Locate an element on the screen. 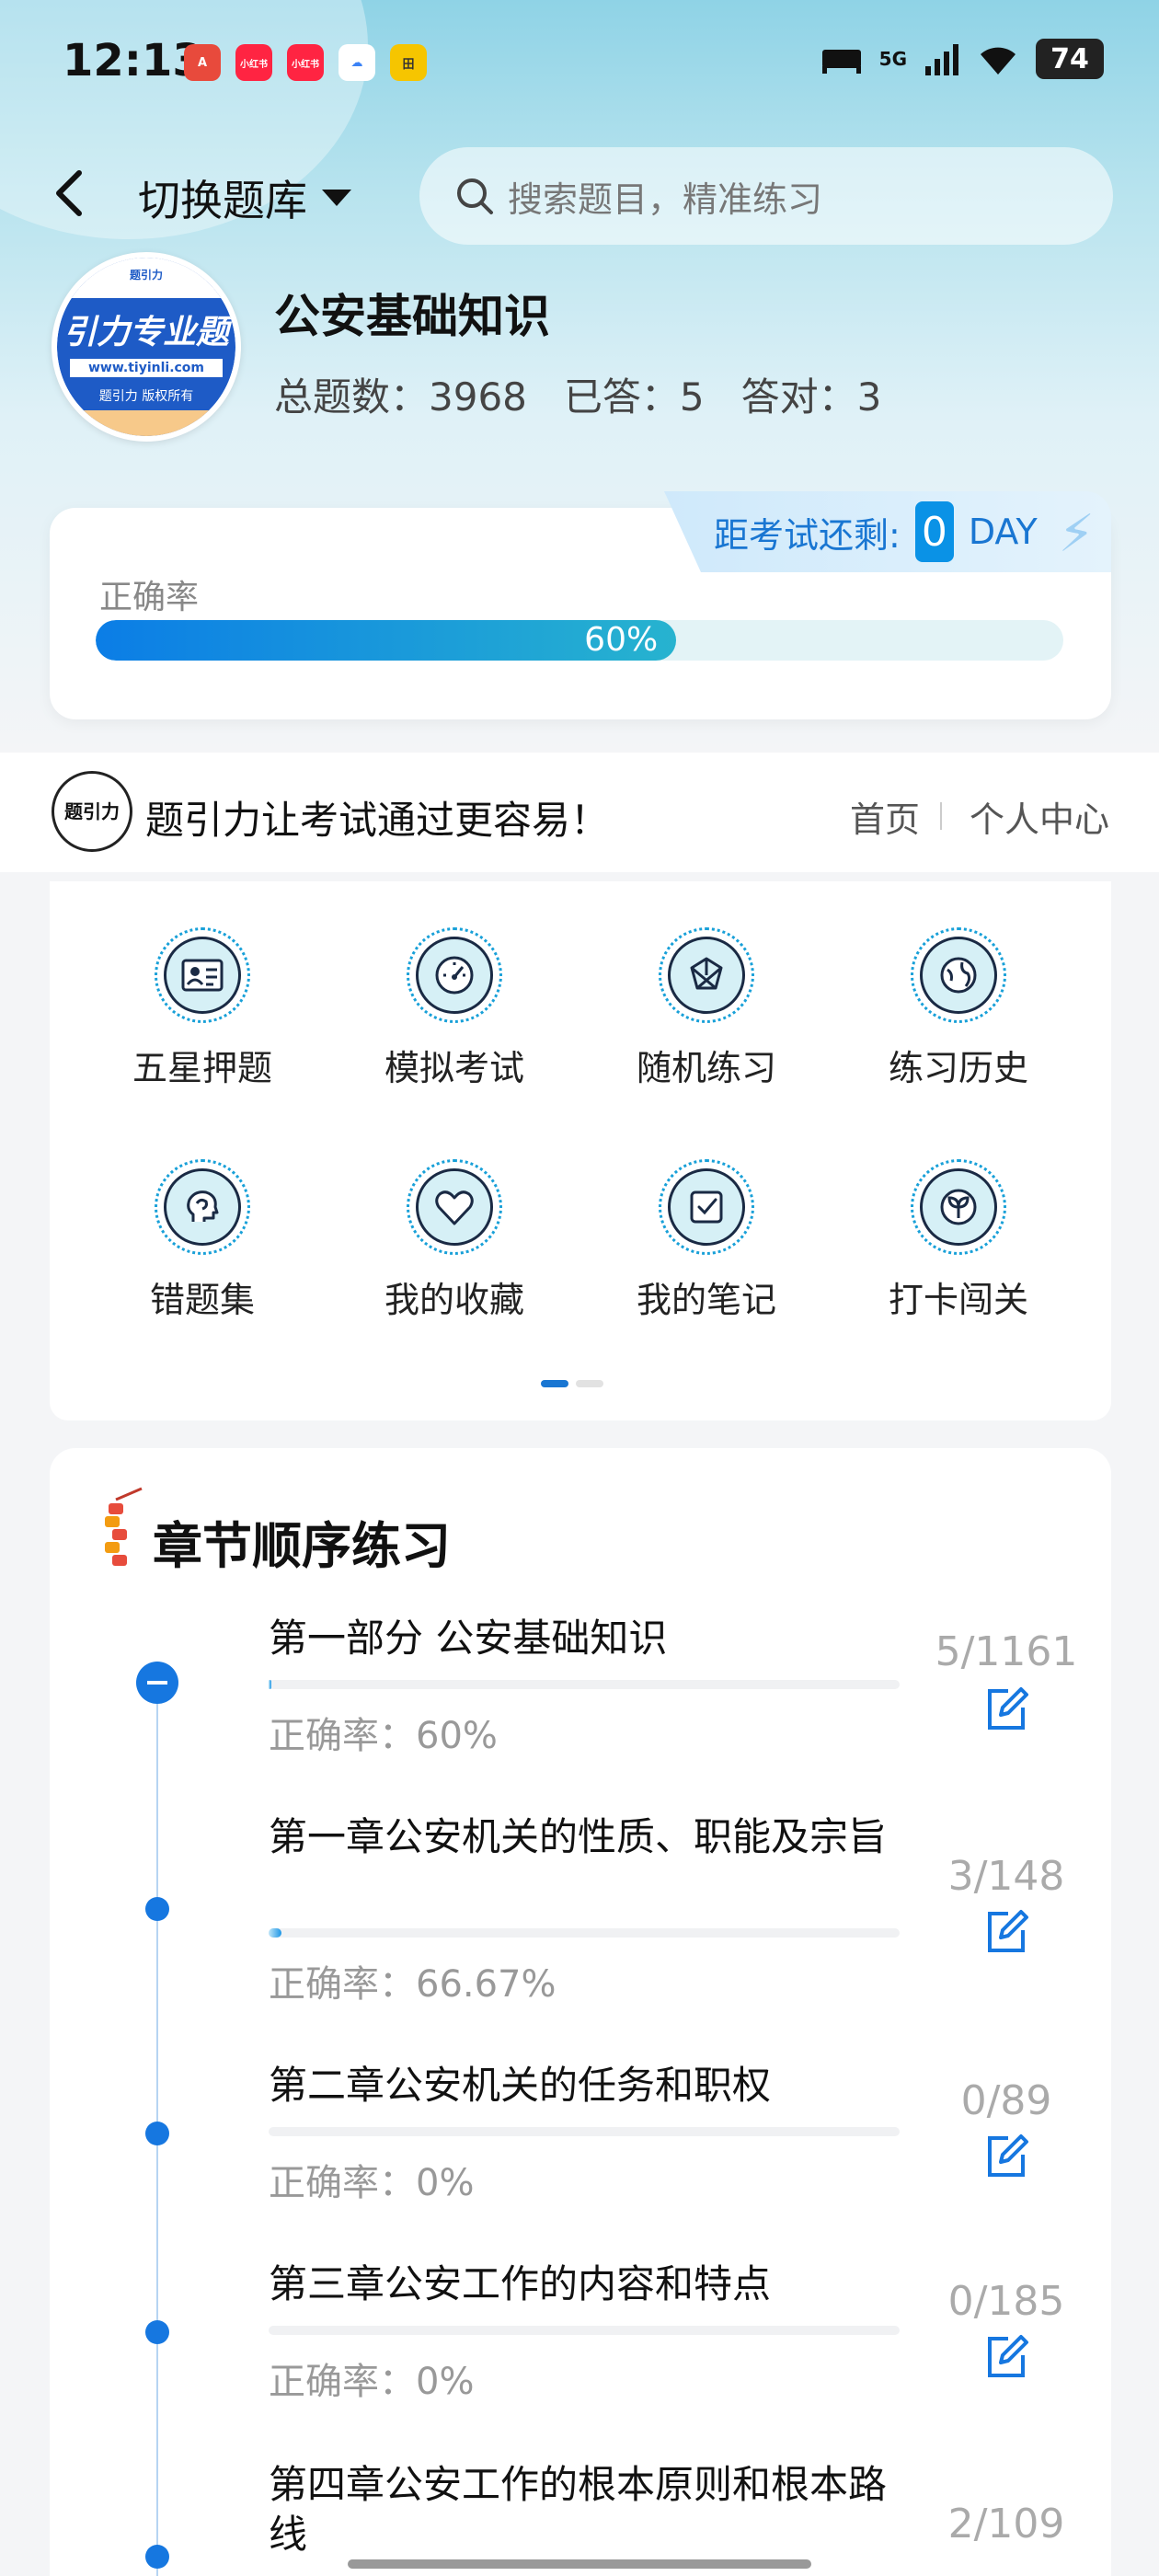  chapter-count: 0/185 is located at coordinates (1006, 2301).